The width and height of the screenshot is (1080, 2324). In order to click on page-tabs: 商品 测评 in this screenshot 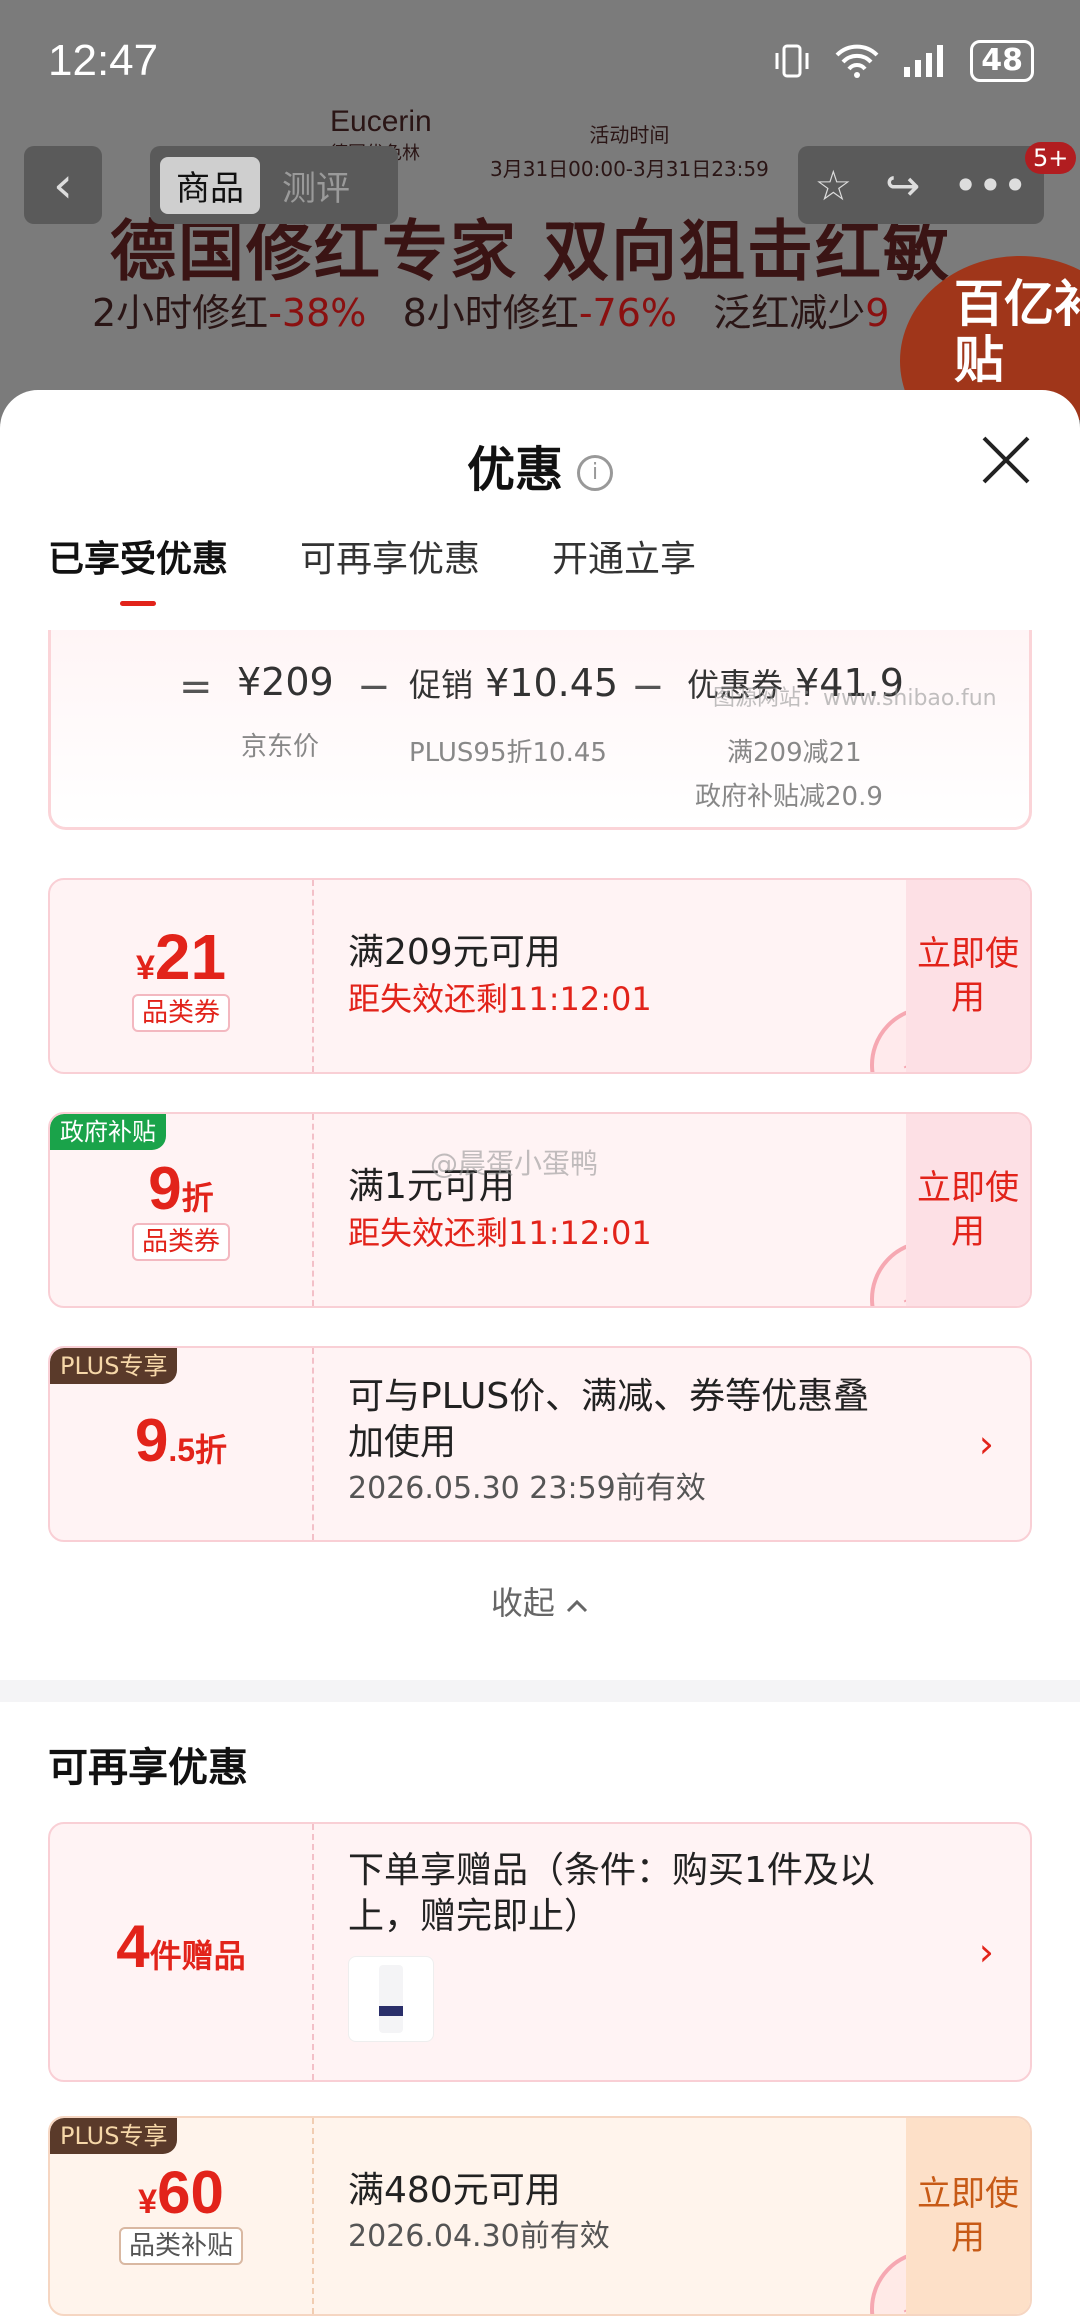, I will do `click(274, 185)`.